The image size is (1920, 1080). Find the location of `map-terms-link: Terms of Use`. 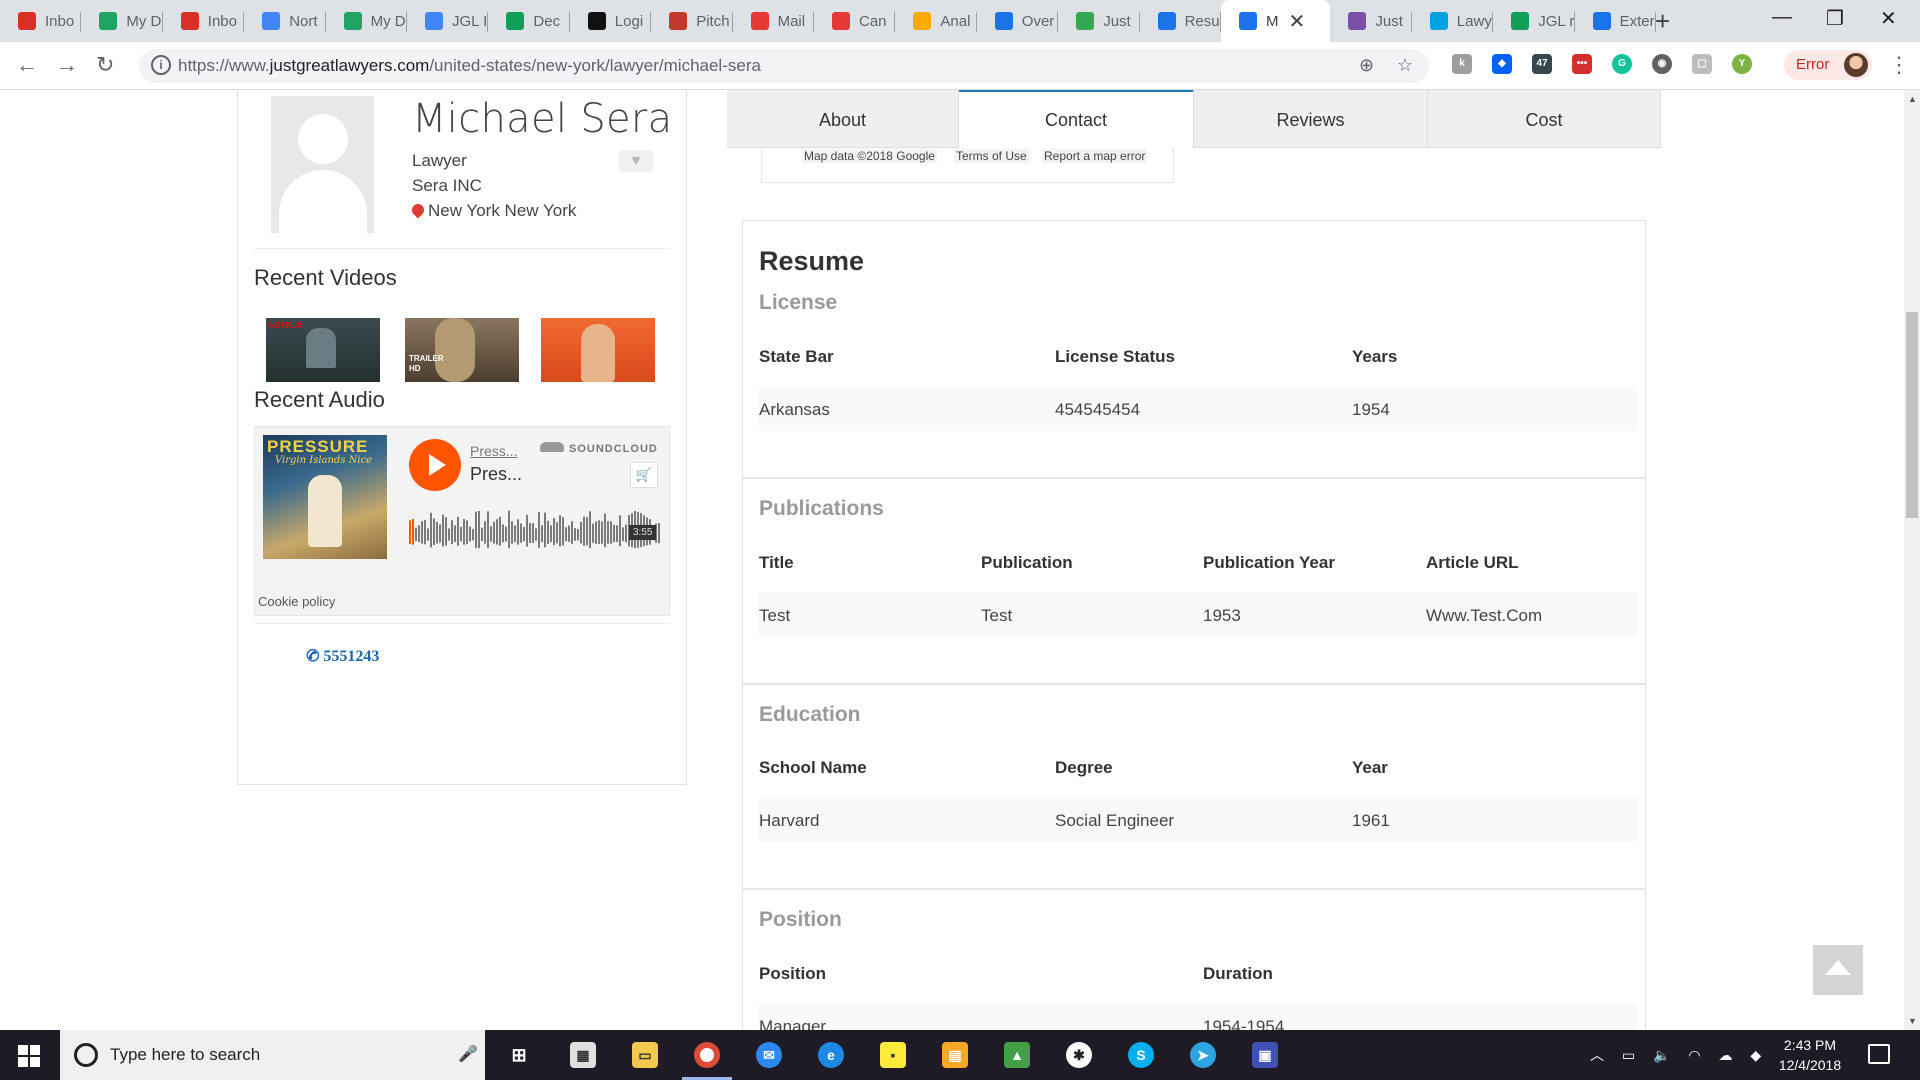

map-terms-link: Terms of Use is located at coordinates (991, 156).